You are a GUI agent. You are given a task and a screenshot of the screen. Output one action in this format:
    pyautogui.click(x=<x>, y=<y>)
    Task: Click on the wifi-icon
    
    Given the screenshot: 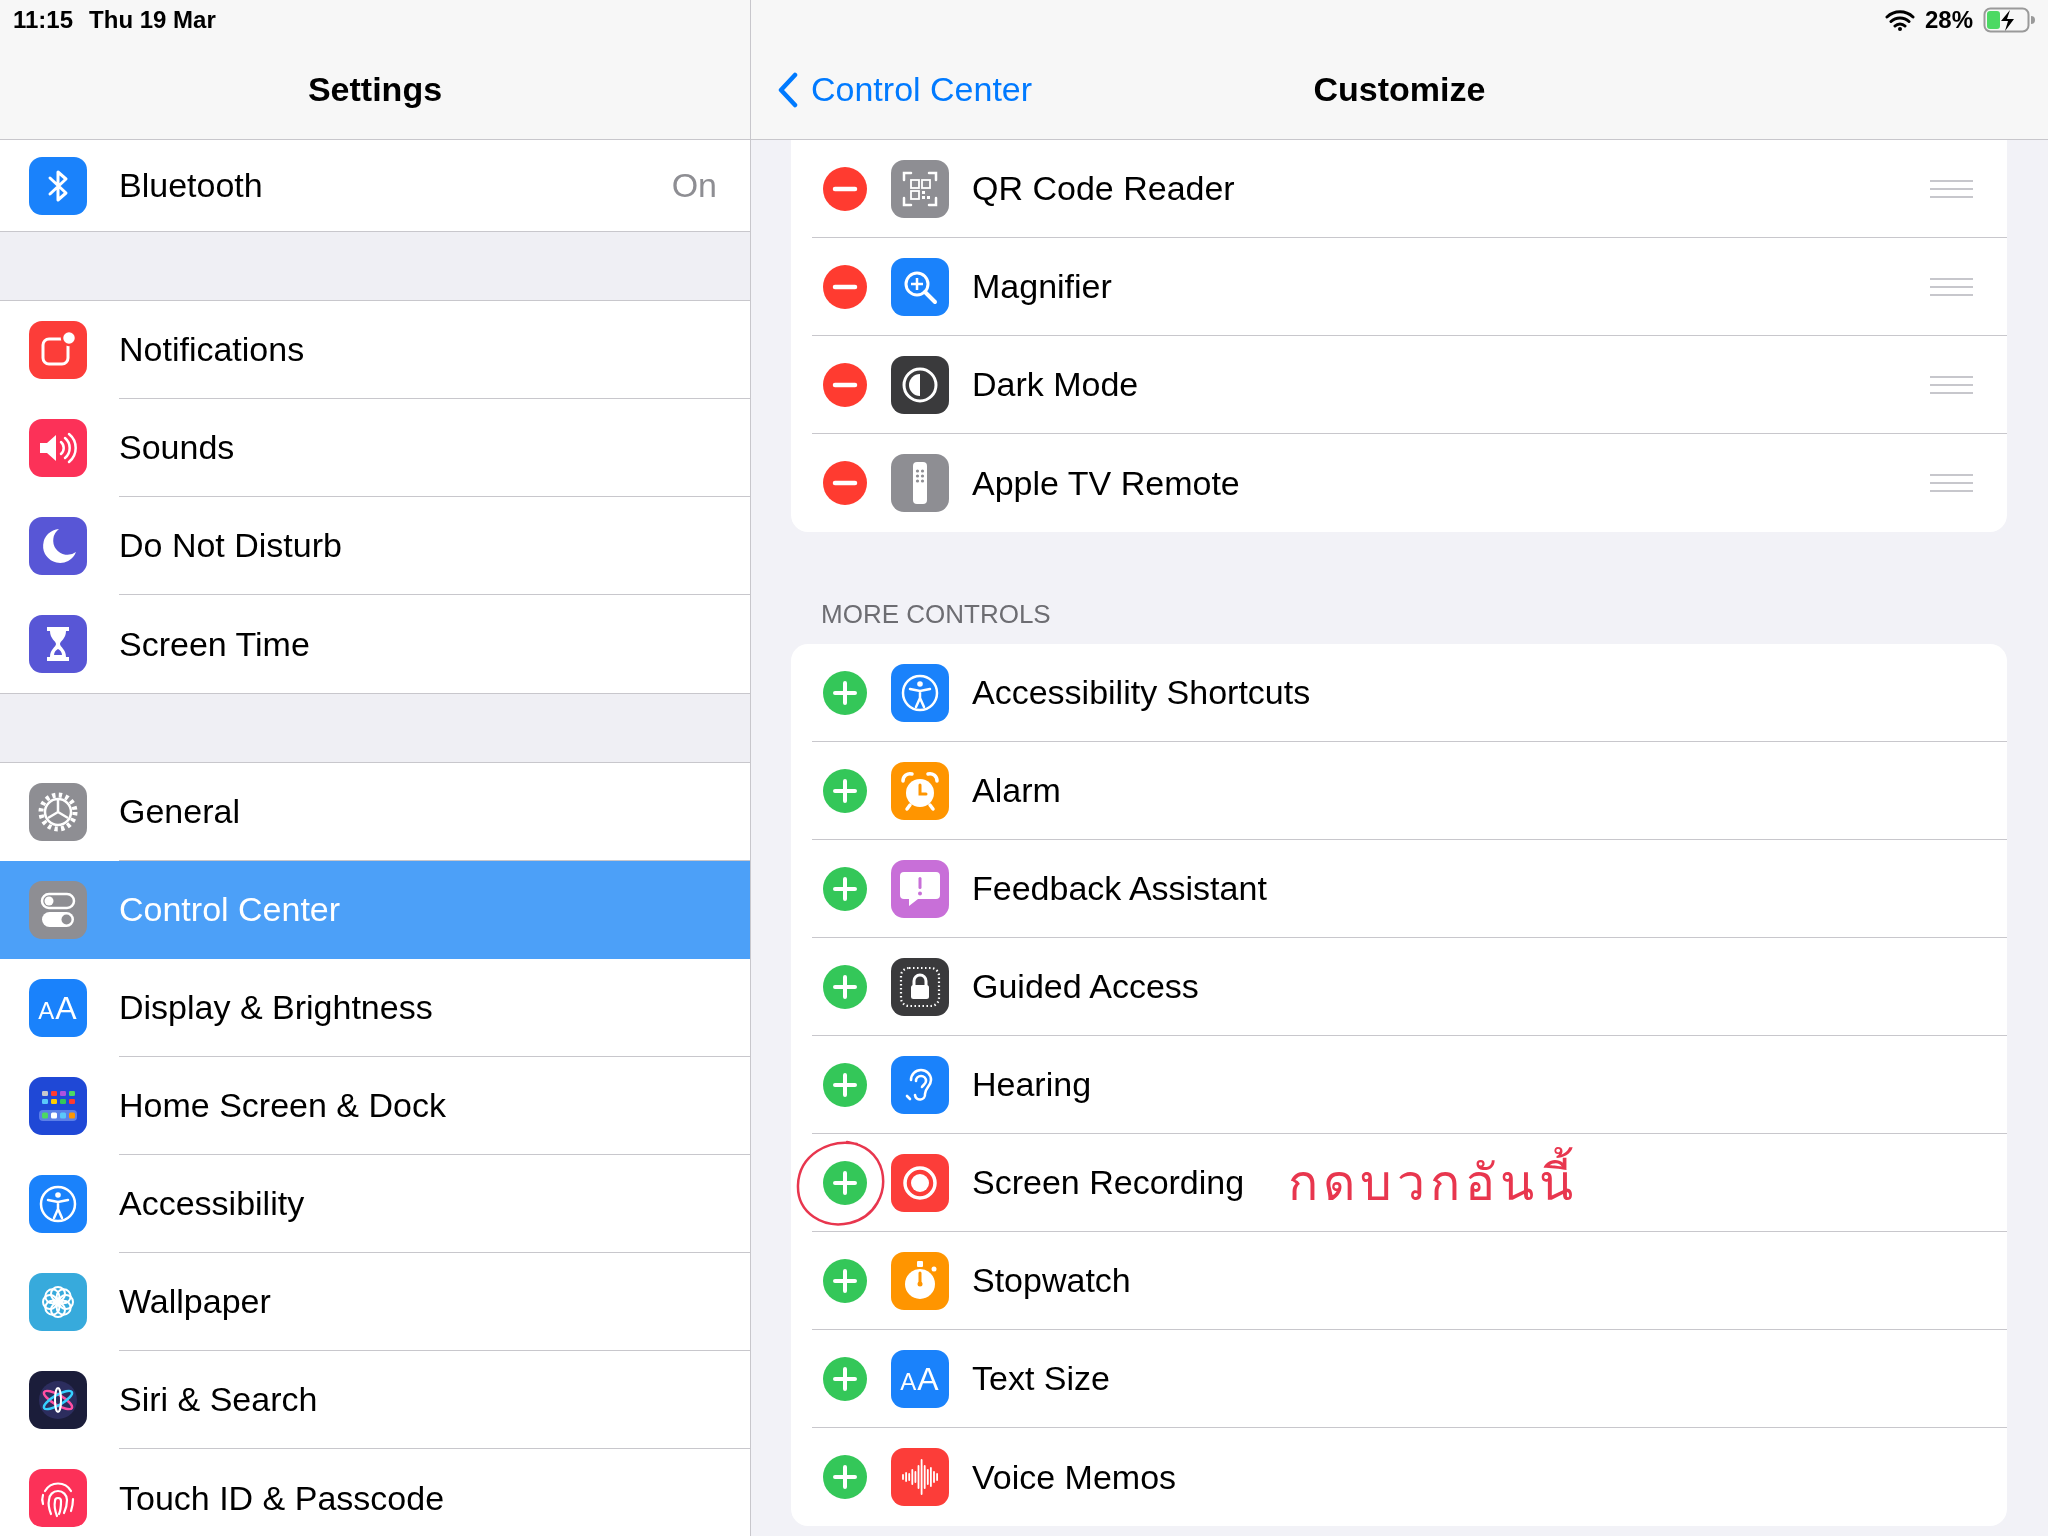 What is the action you would take?
    pyautogui.click(x=1899, y=20)
    